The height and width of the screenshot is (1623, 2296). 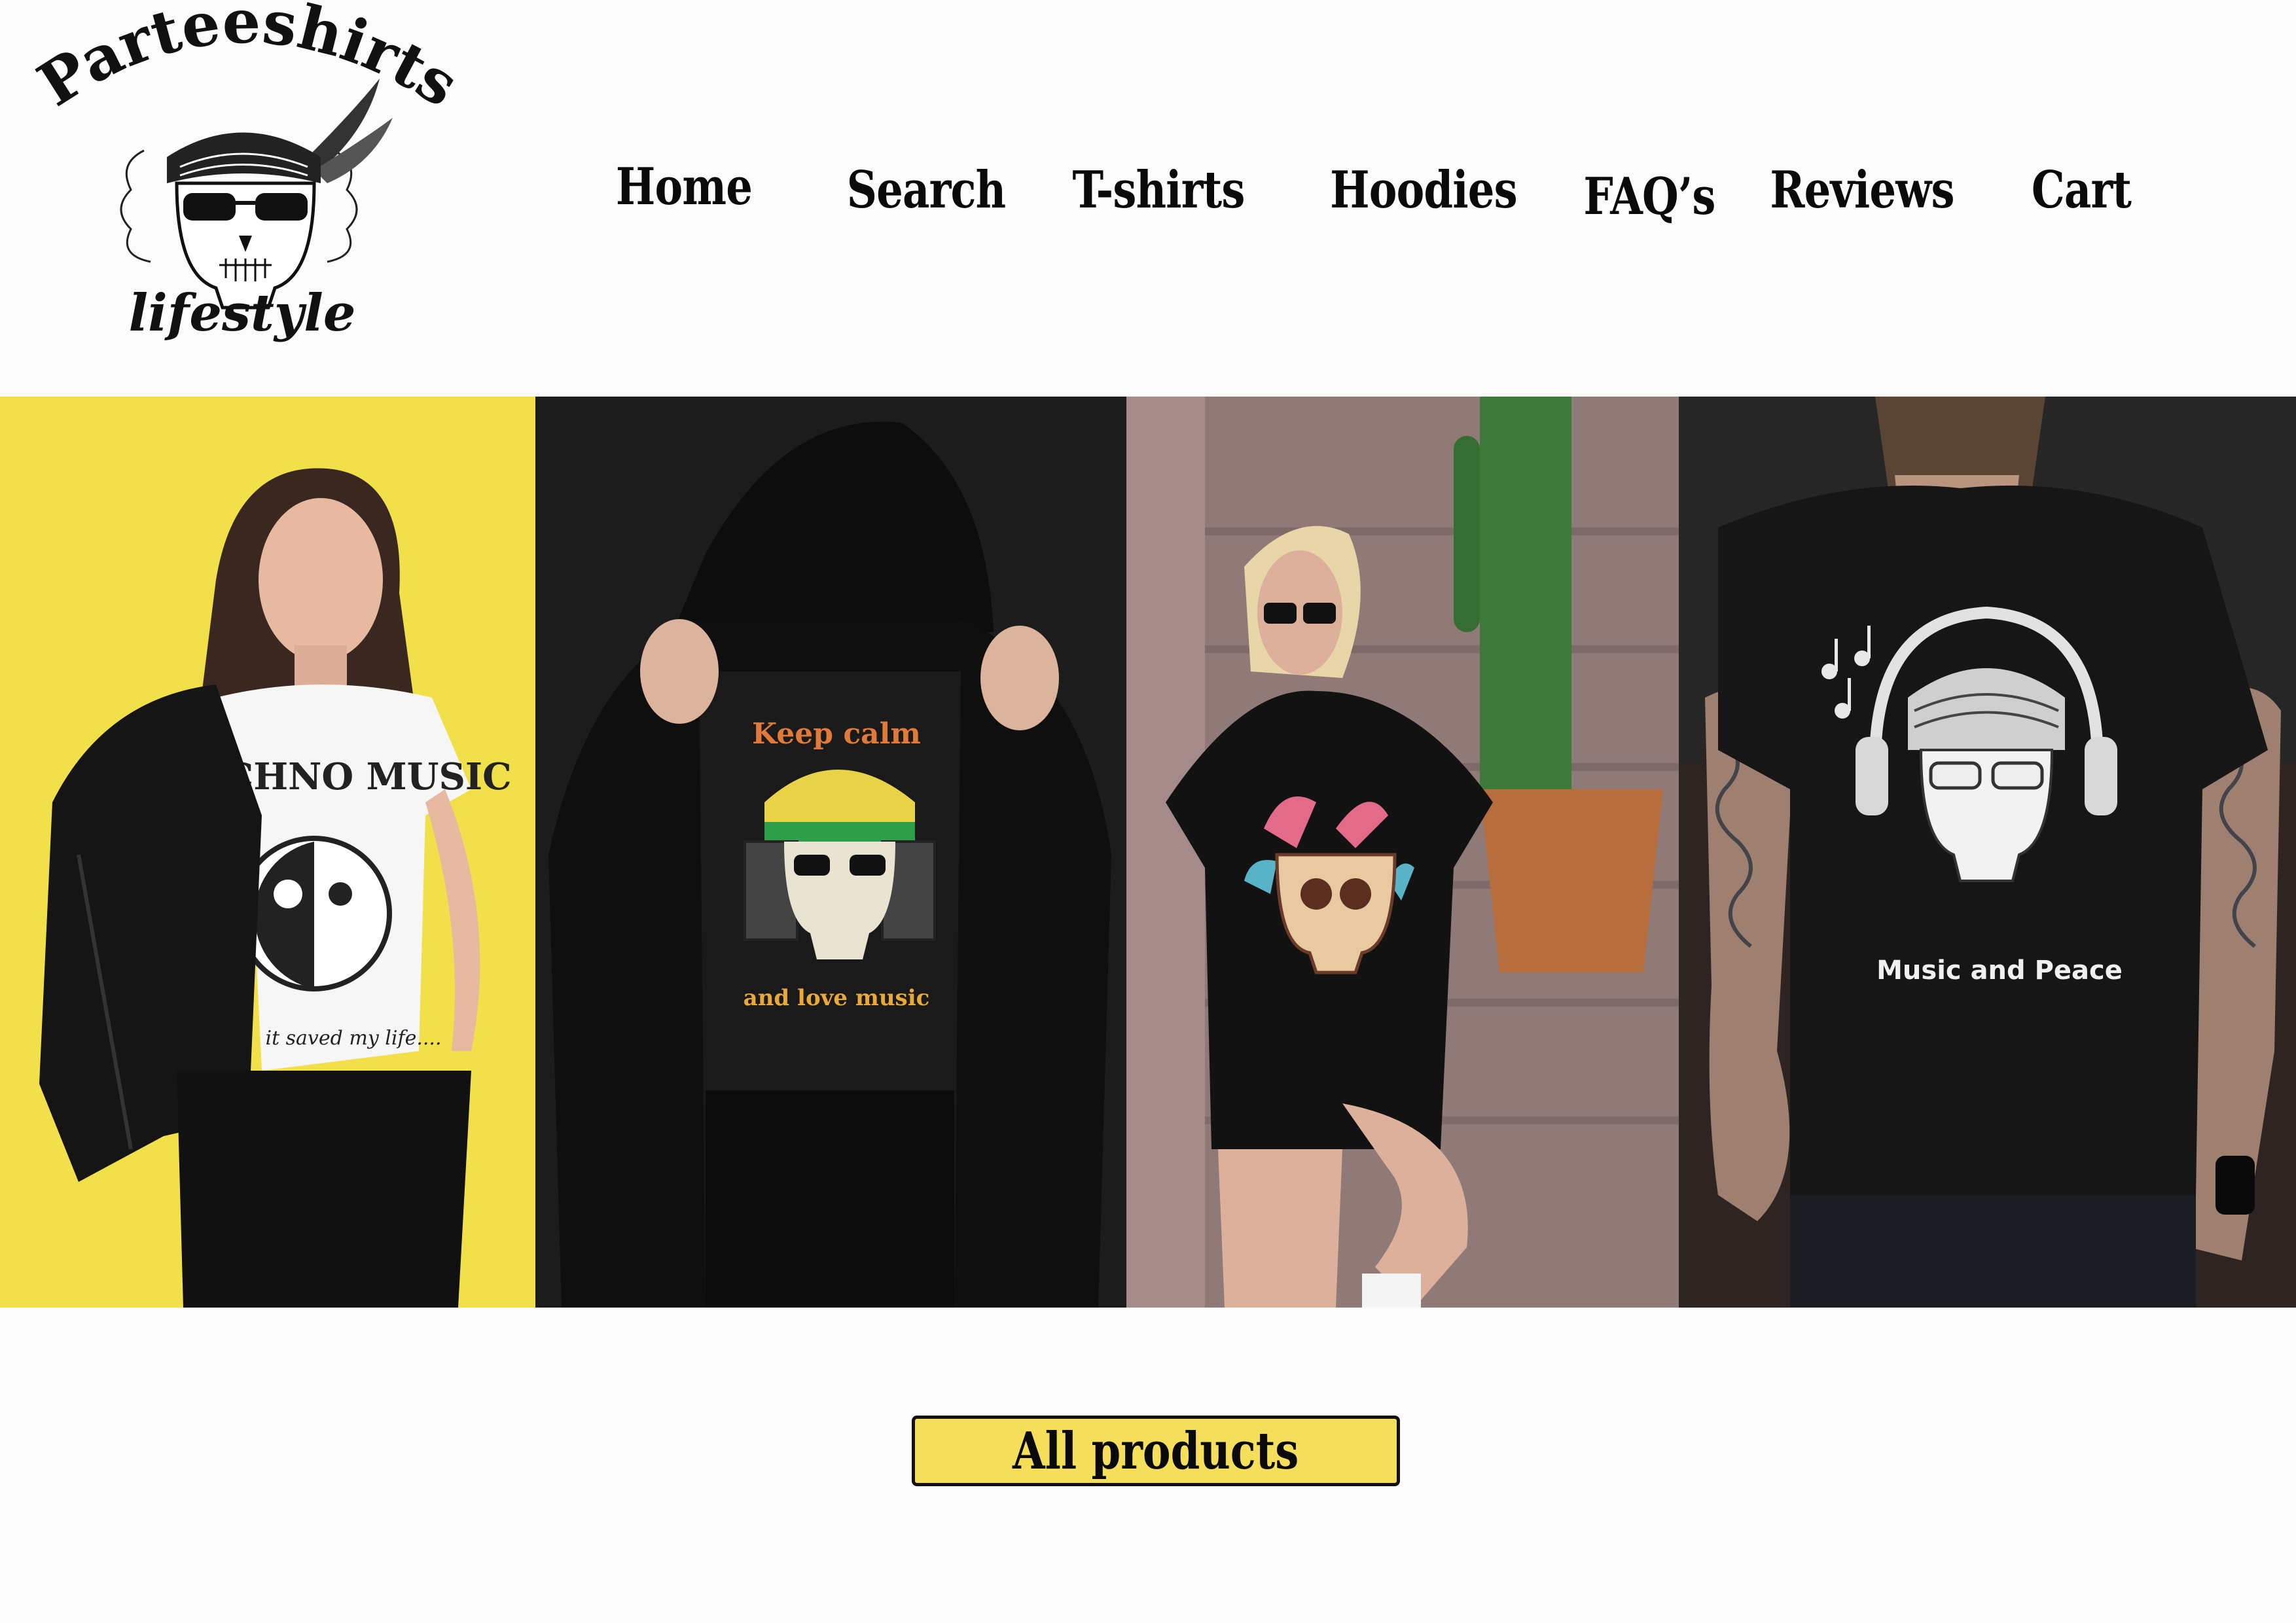 What do you see at coordinates (684, 187) in the screenshot?
I see `nav-home: Home` at bounding box center [684, 187].